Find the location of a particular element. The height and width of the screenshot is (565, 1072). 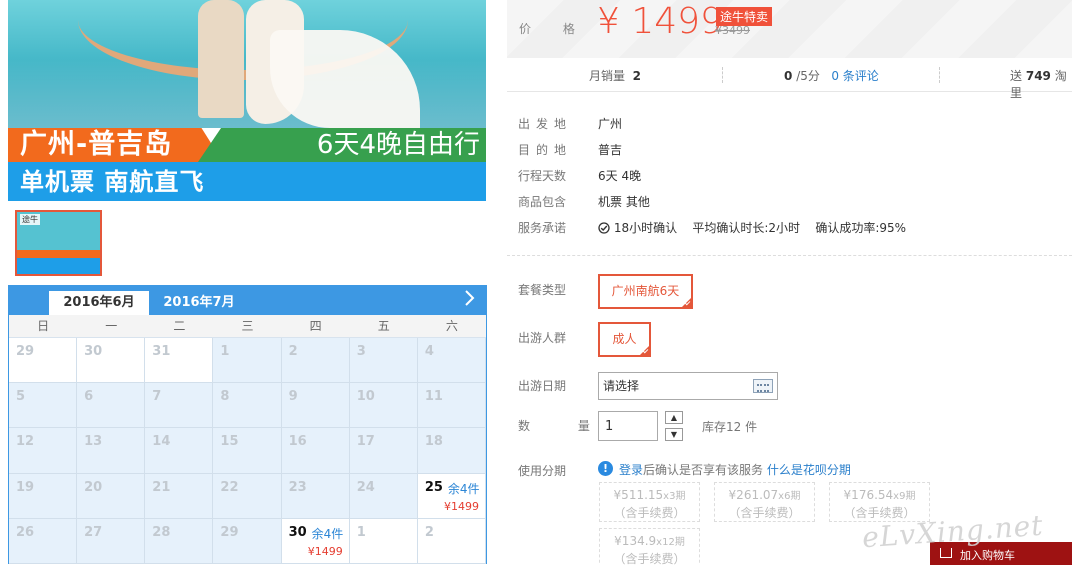

calendar-day: 21 is located at coordinates (179, 496).